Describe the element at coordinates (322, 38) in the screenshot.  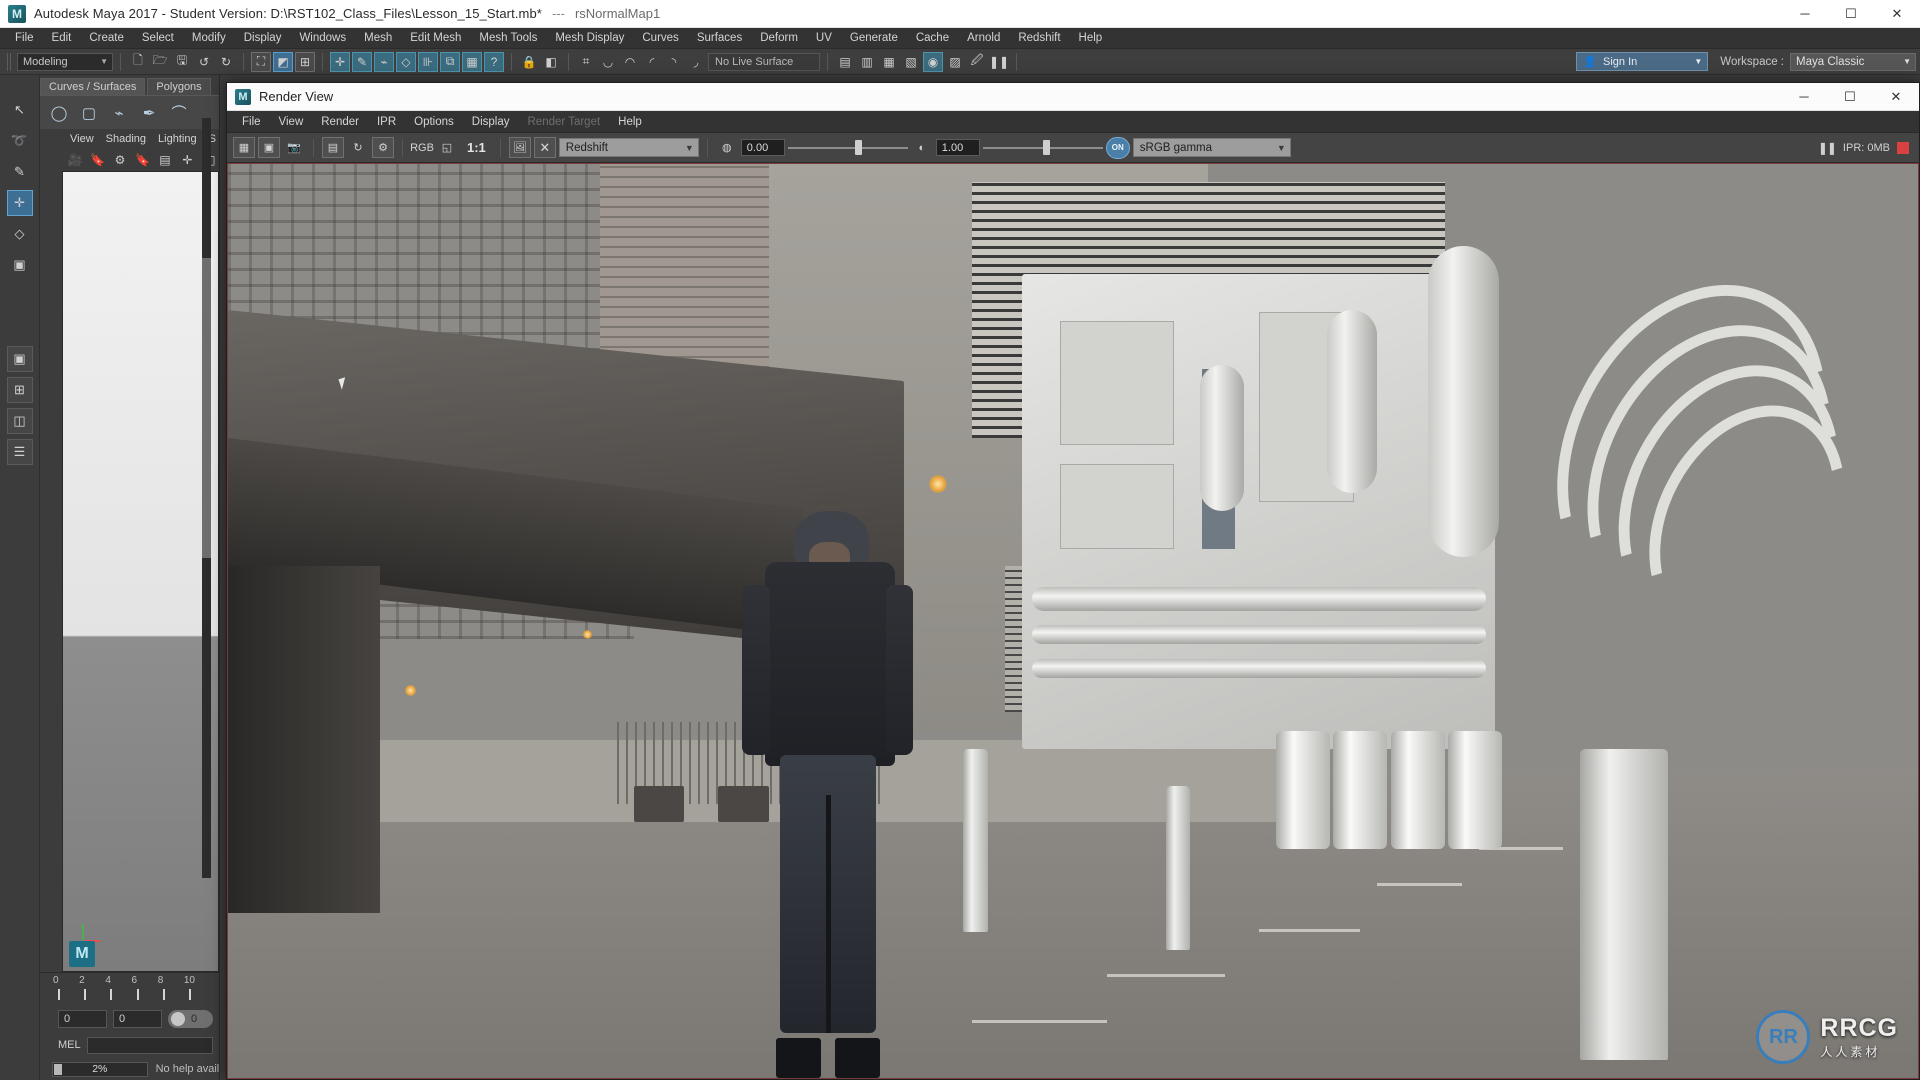
I see `menu-item-windows: Windows` at that location.